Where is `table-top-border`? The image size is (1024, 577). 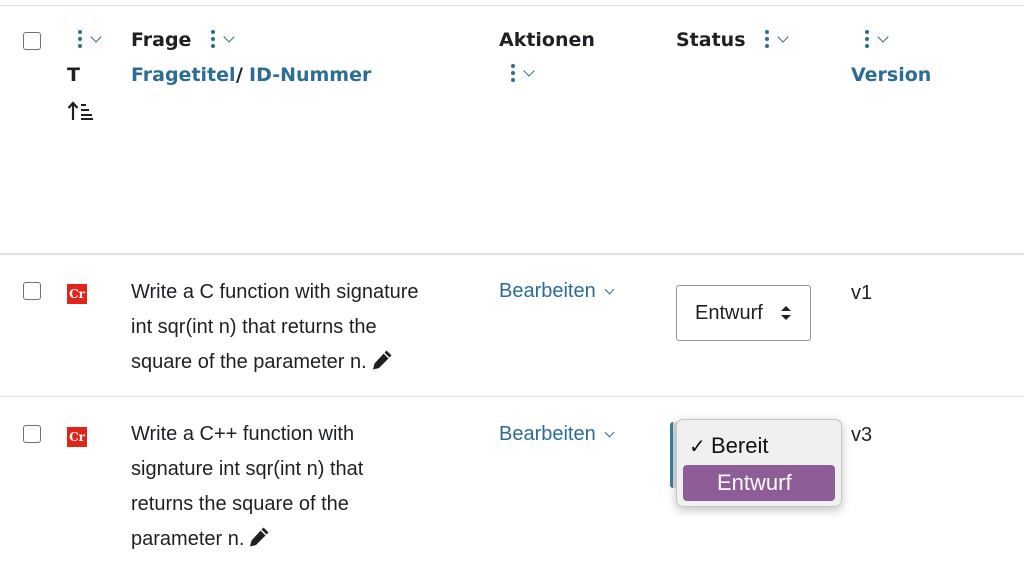
table-top-border is located at coordinates (512, 5).